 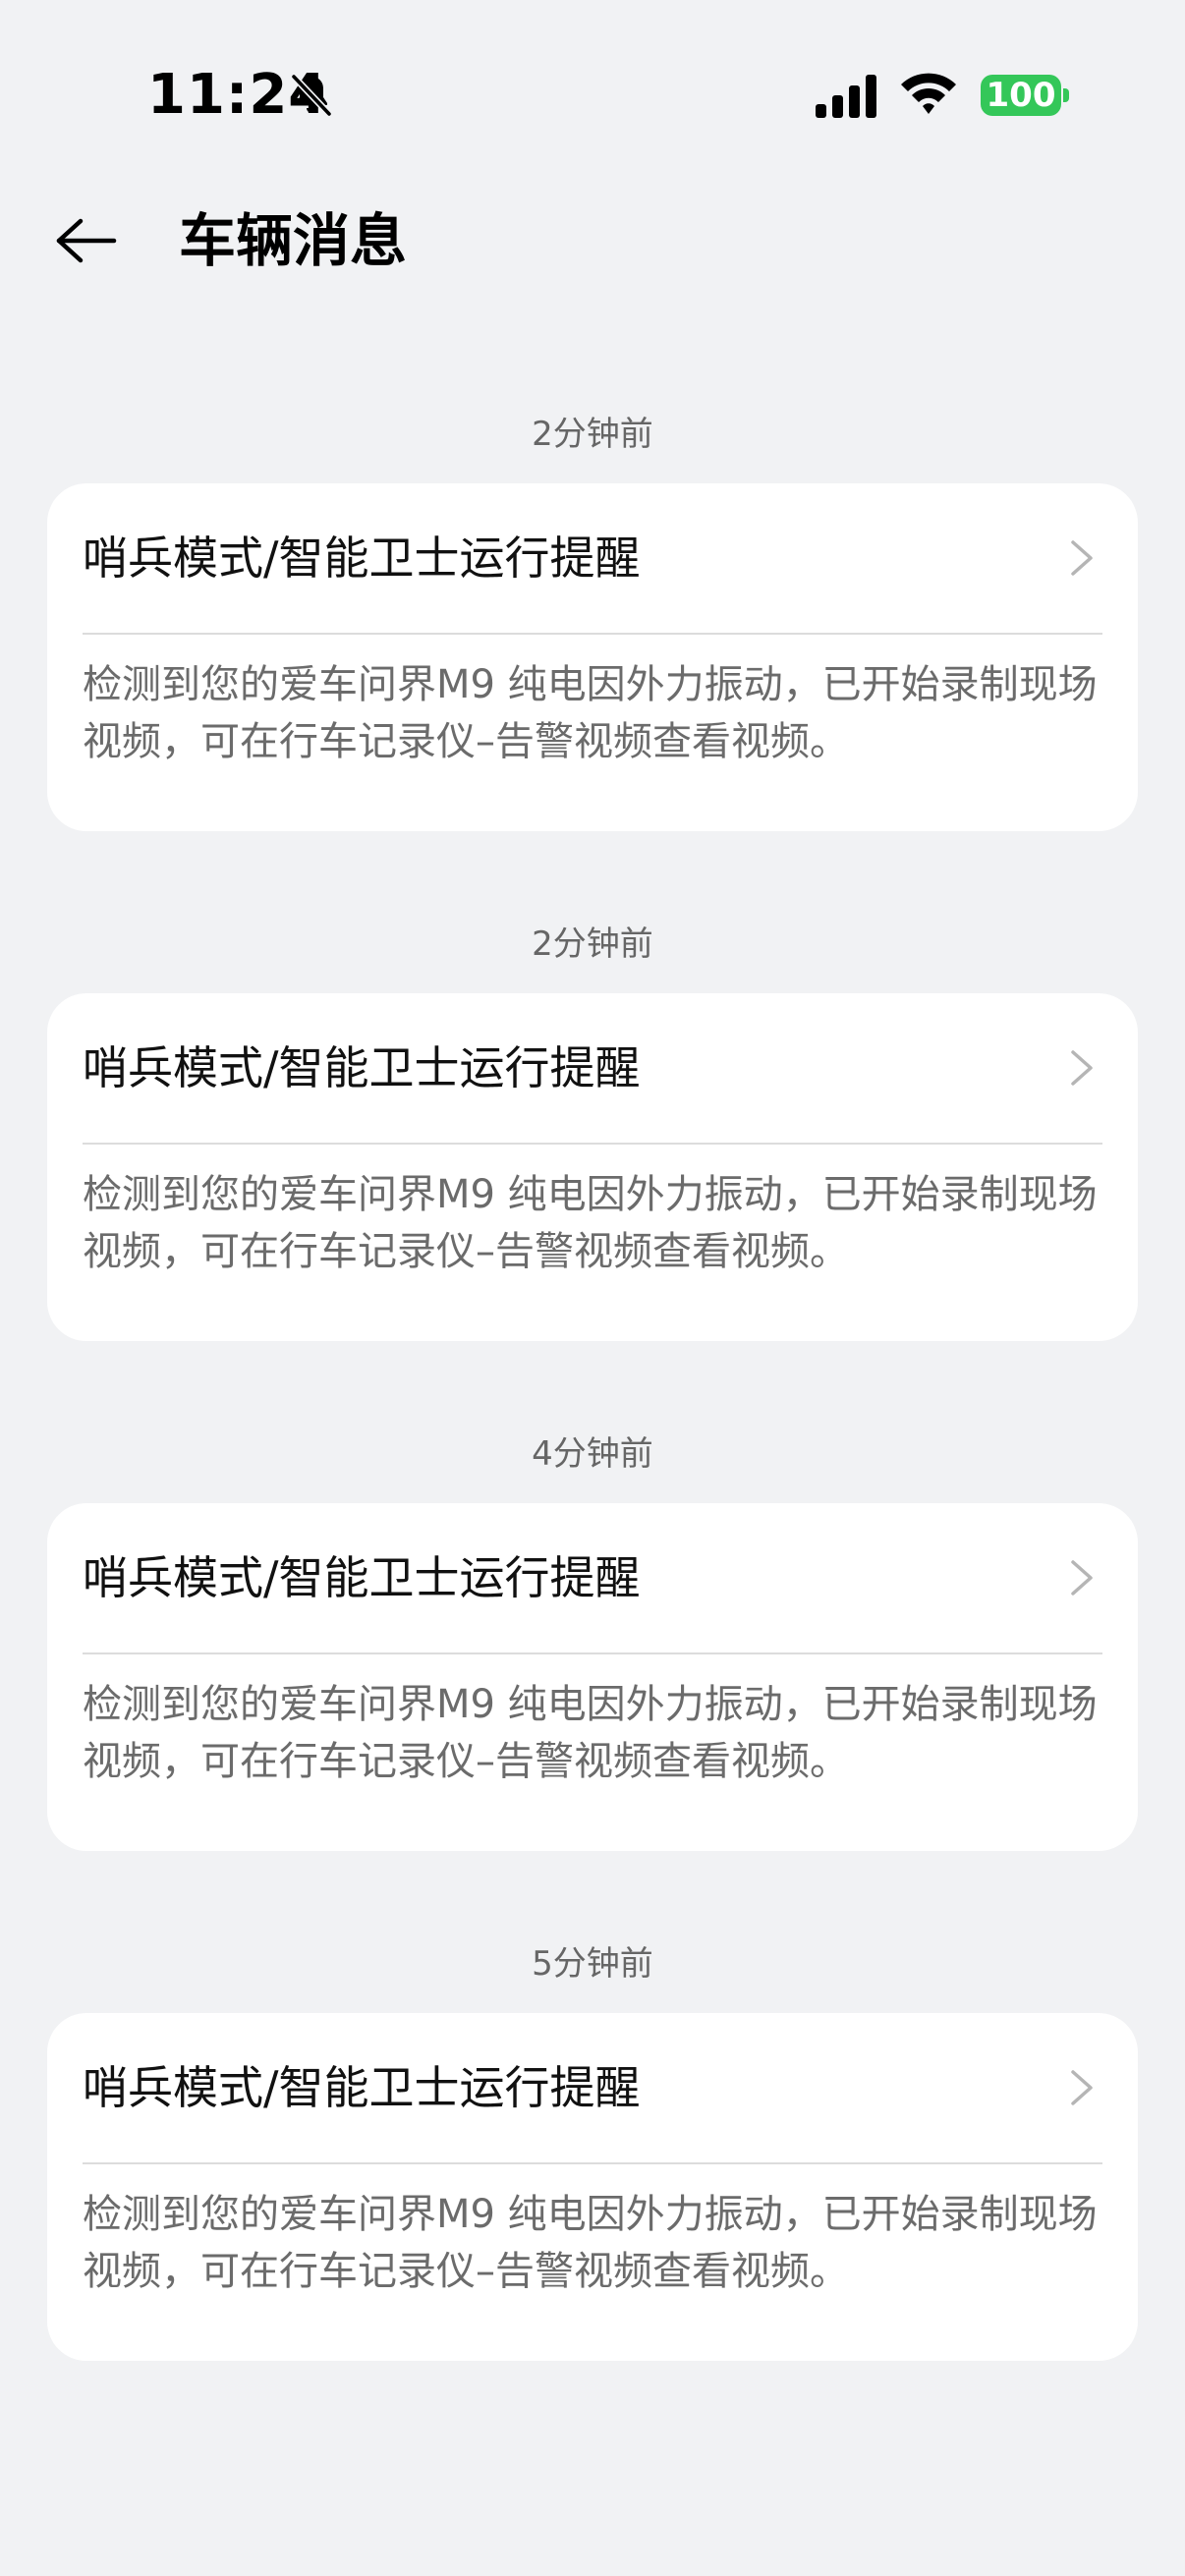 I want to click on arrow-left-icon, so click(x=87, y=240).